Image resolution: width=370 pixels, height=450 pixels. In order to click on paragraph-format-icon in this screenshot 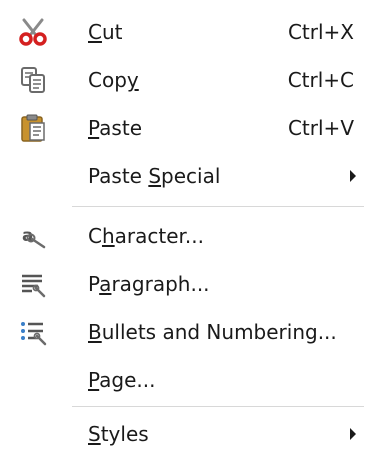, I will do `click(33, 284)`.